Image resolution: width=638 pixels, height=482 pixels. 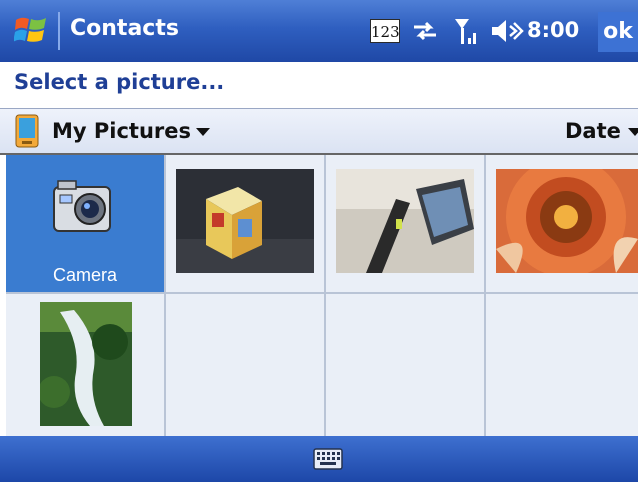 What do you see at coordinates (82, 206) in the screenshot?
I see `camera-icon` at bounding box center [82, 206].